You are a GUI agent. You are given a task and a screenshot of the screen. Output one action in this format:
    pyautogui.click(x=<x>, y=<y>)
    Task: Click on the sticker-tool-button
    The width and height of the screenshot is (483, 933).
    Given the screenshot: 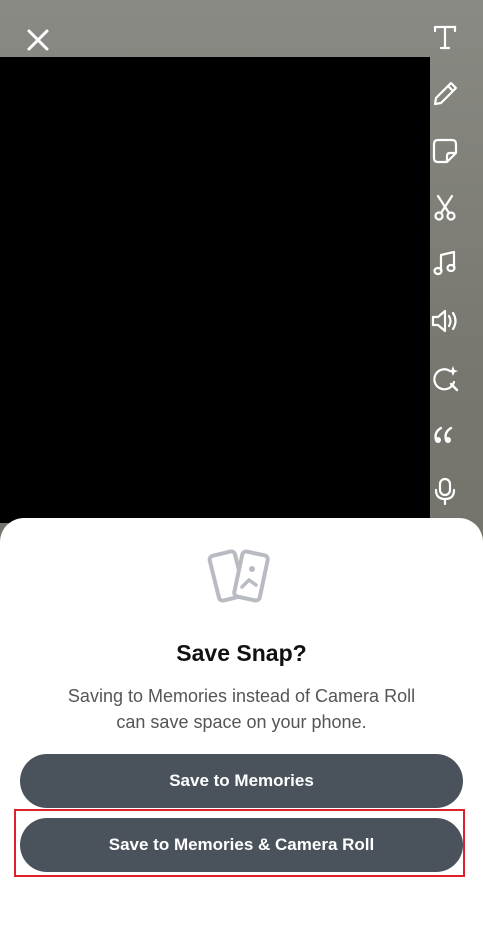 What is the action you would take?
    pyautogui.click(x=445, y=151)
    